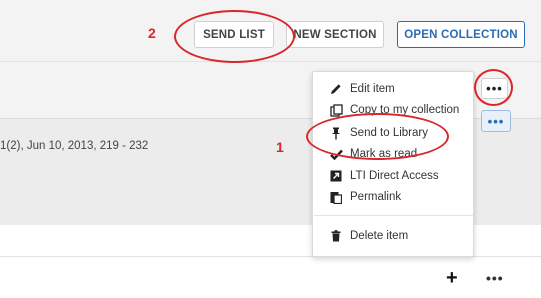  I want to click on external-link-icon, so click(336, 176).